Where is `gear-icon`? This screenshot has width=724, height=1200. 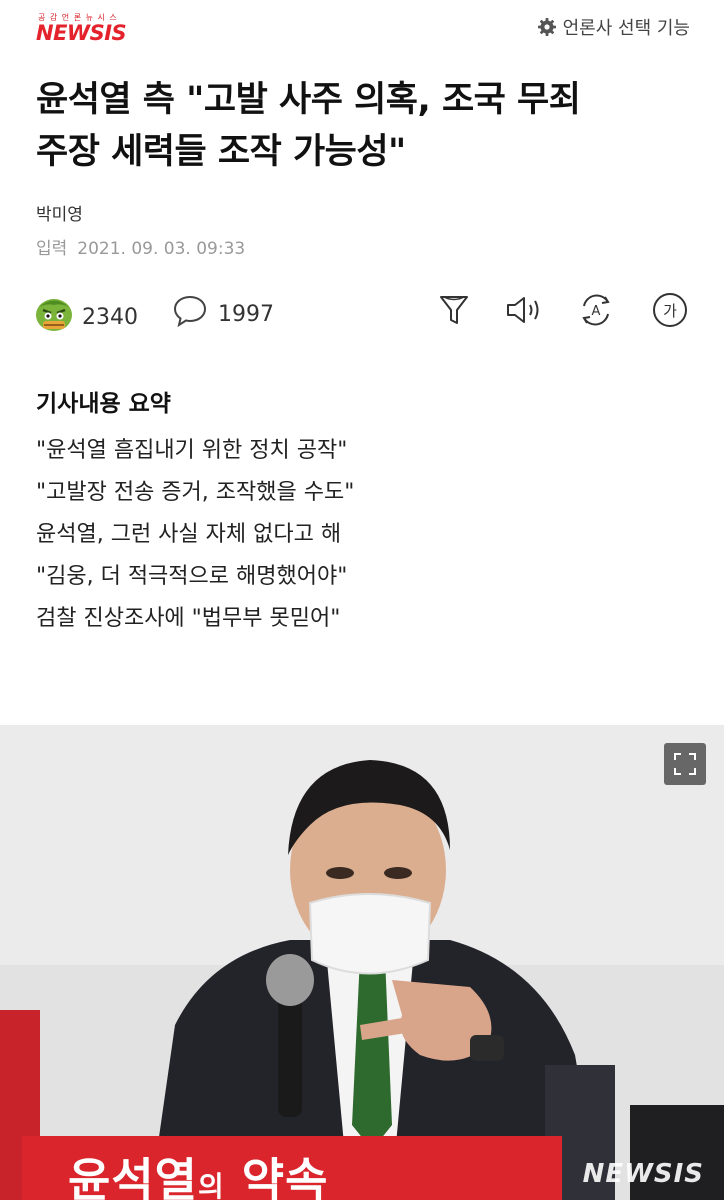 gear-icon is located at coordinates (547, 27).